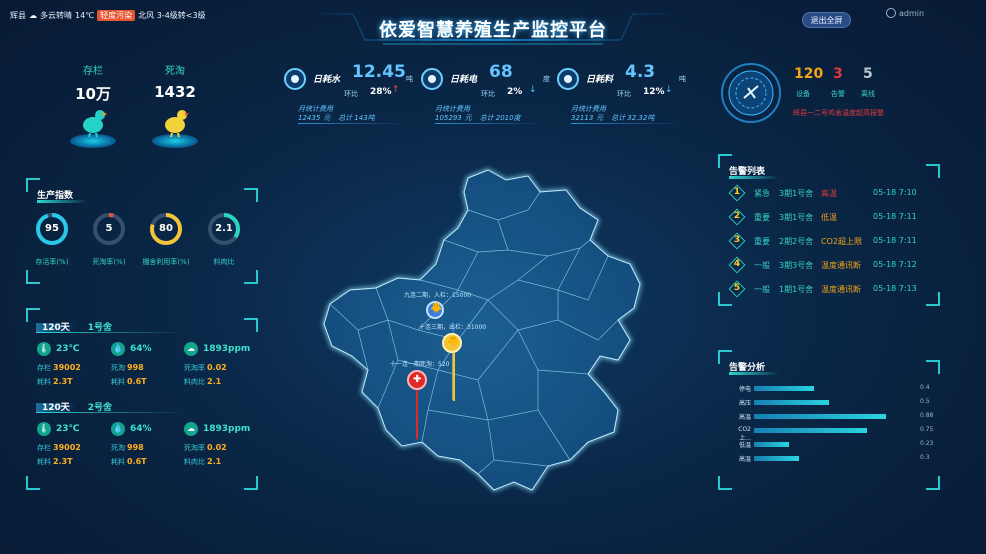 This screenshot has height=554, width=986. I want to click on month-total-value: 32.32吨, so click(641, 118).